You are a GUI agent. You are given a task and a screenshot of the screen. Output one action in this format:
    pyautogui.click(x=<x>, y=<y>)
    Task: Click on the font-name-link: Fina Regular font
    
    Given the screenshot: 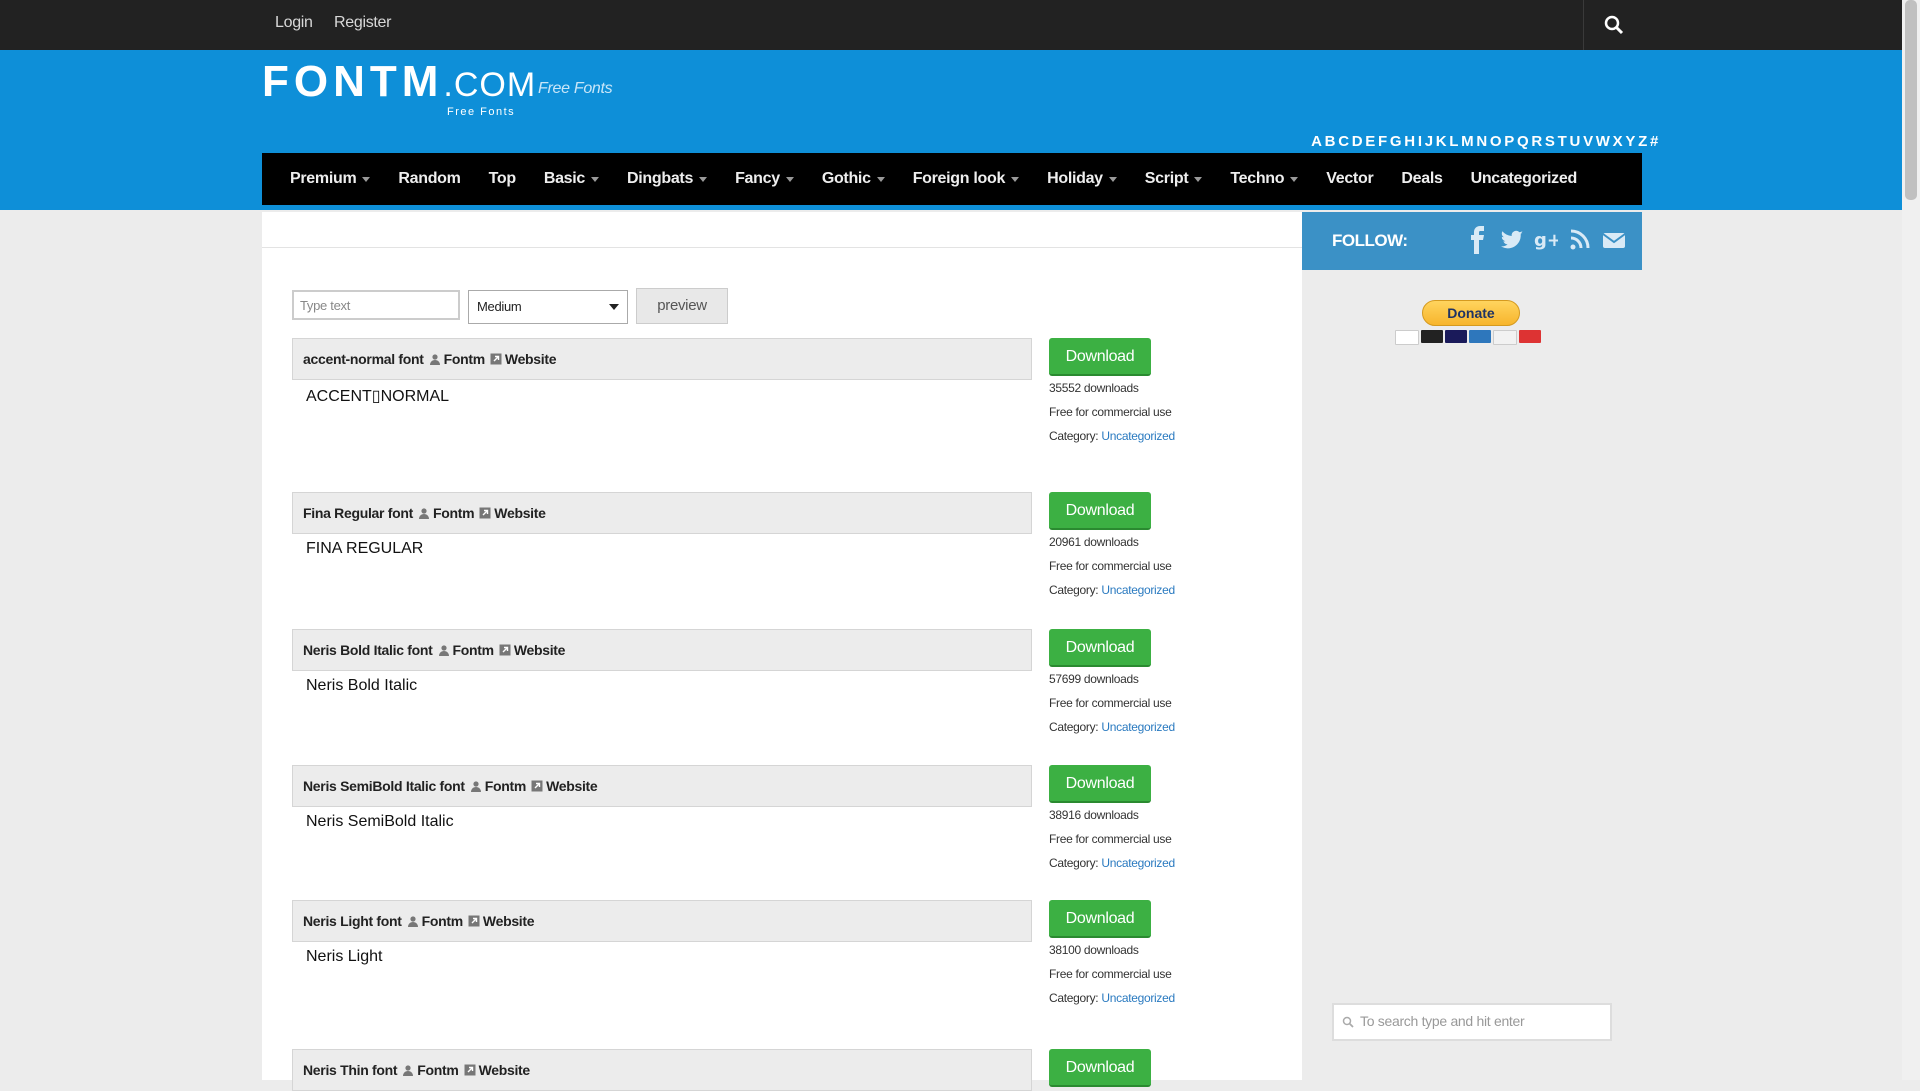 What is the action you would take?
    pyautogui.click(x=358, y=513)
    